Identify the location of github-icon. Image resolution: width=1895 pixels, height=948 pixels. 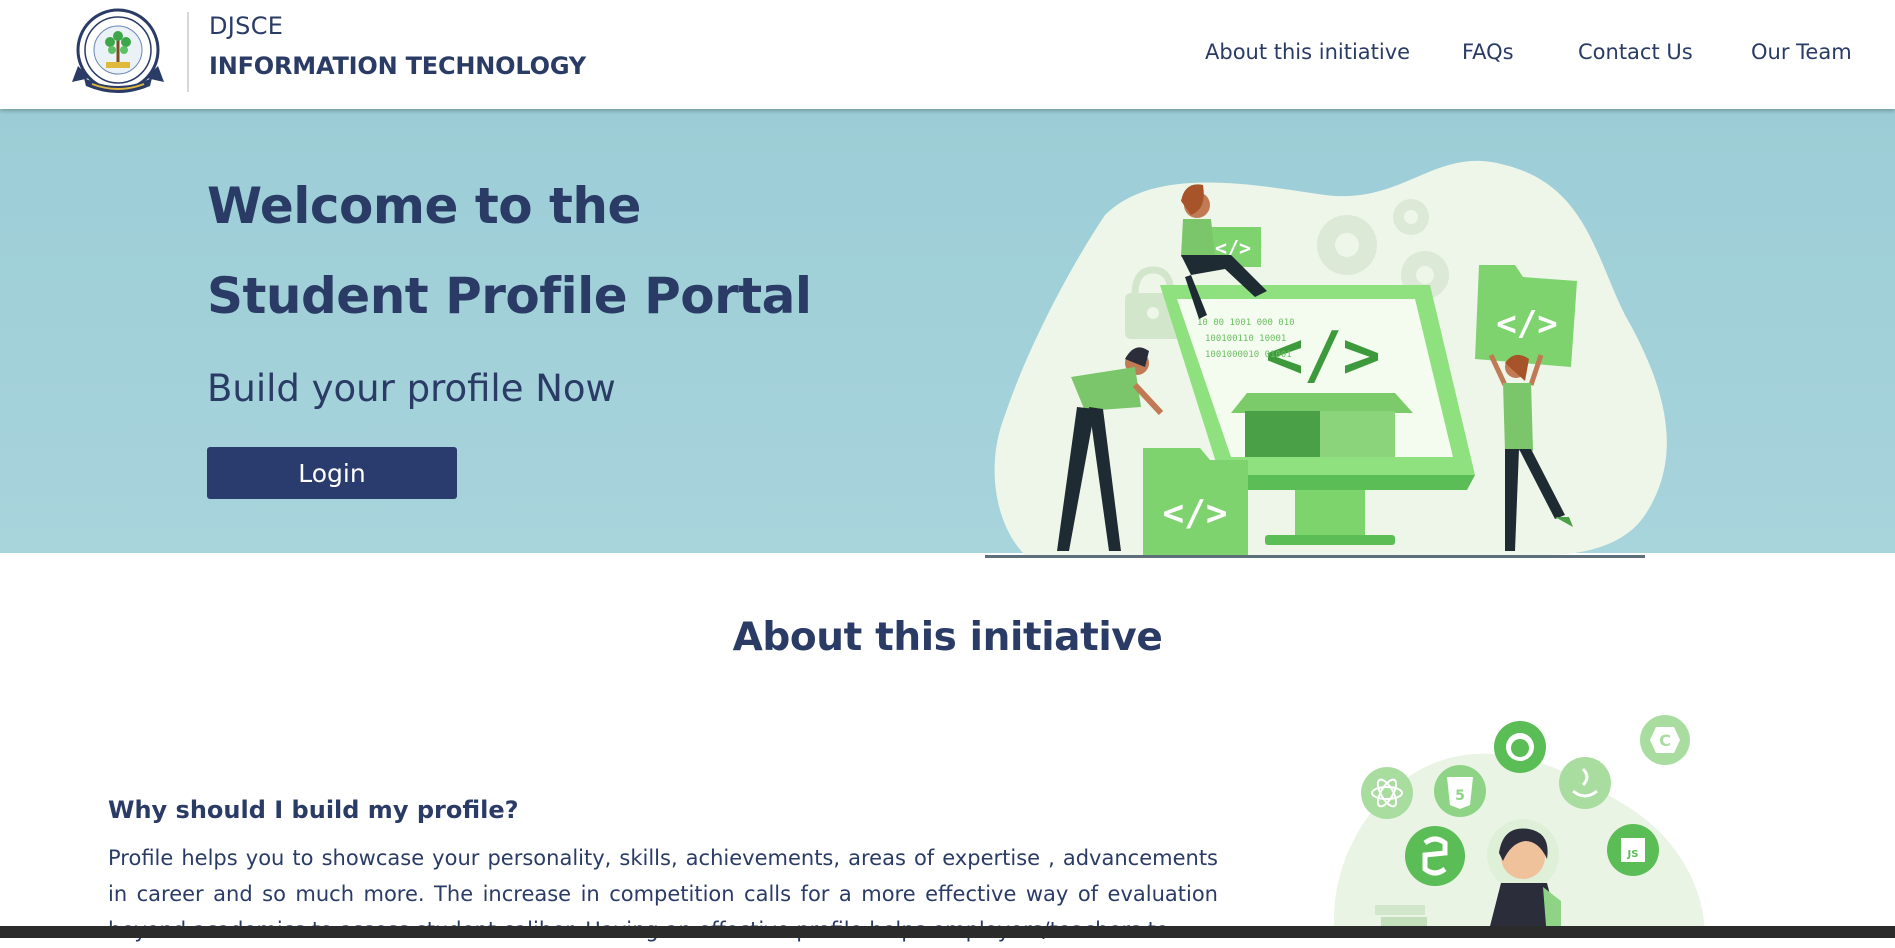
(1520, 747).